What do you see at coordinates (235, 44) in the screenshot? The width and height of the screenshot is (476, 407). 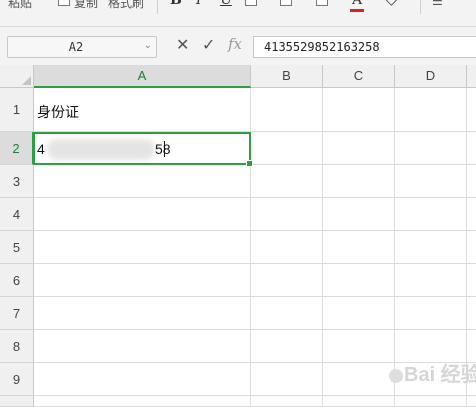 I see `fx-icon: fx` at bounding box center [235, 44].